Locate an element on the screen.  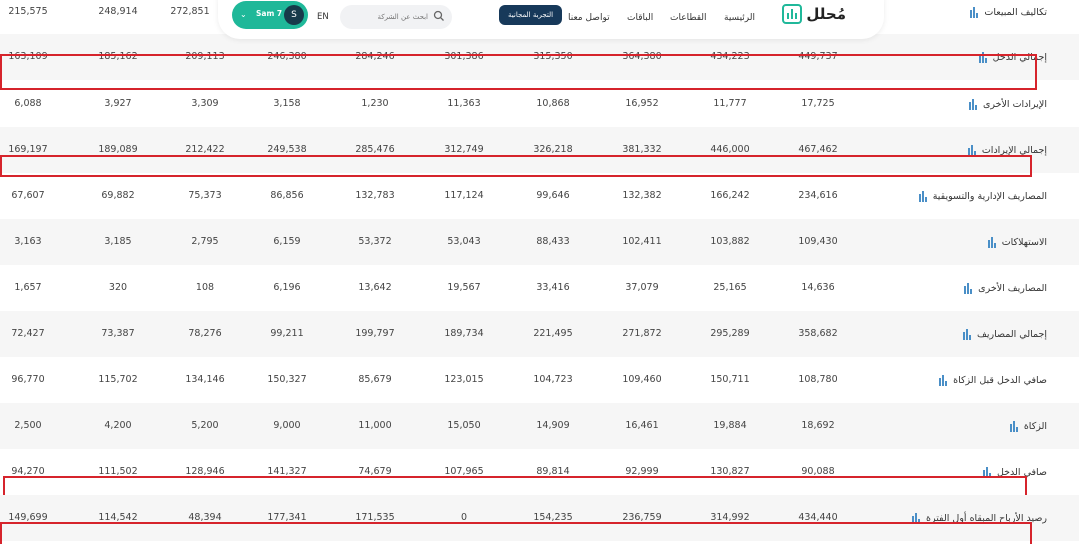
table-cell: 3,158 is located at coordinates (287, 103).